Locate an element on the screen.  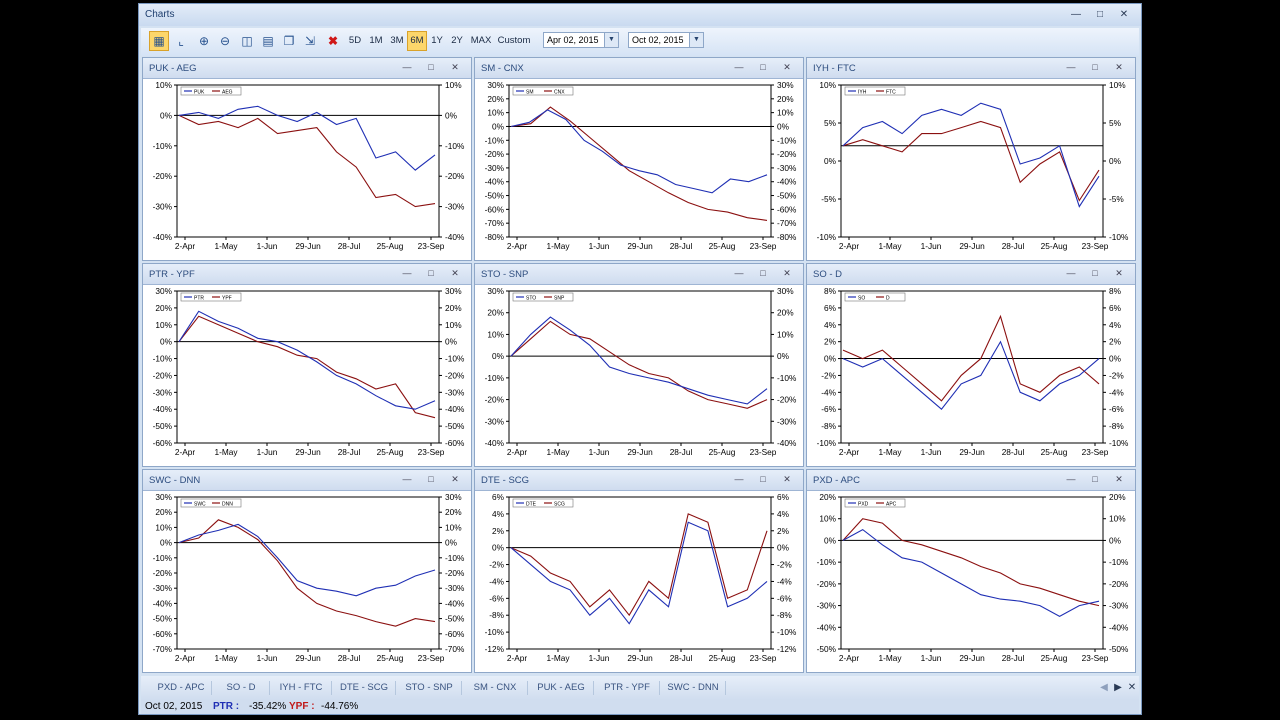
tab-pxd-apc: PXD - APC is located at coordinates (181, 688).